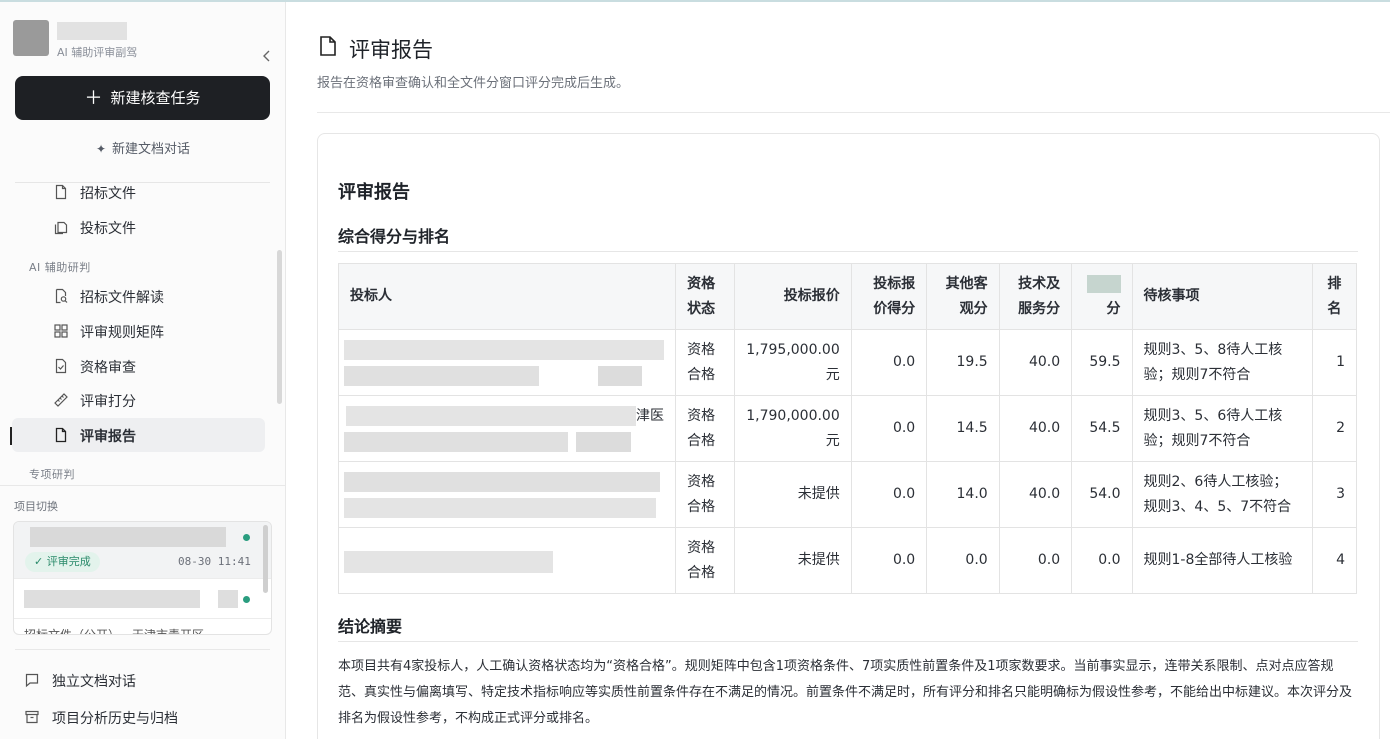 The image size is (1390, 739). Describe the element at coordinates (122, 333) in the screenshot. I see `sidebar-item-label: 评审规则矩阵` at that location.